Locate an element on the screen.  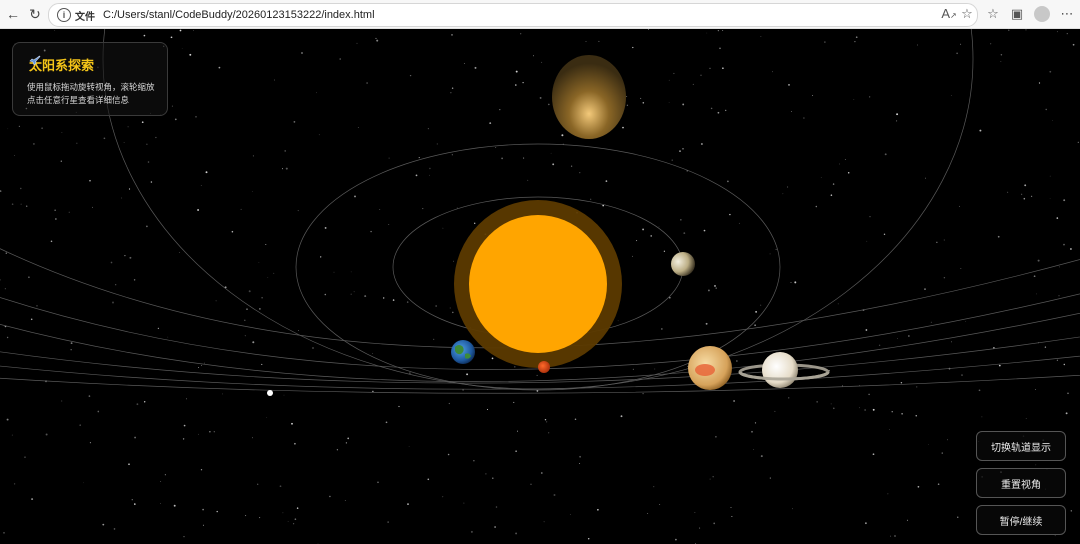
favorite-star-icon: ☆ is located at coordinates (967, 14).